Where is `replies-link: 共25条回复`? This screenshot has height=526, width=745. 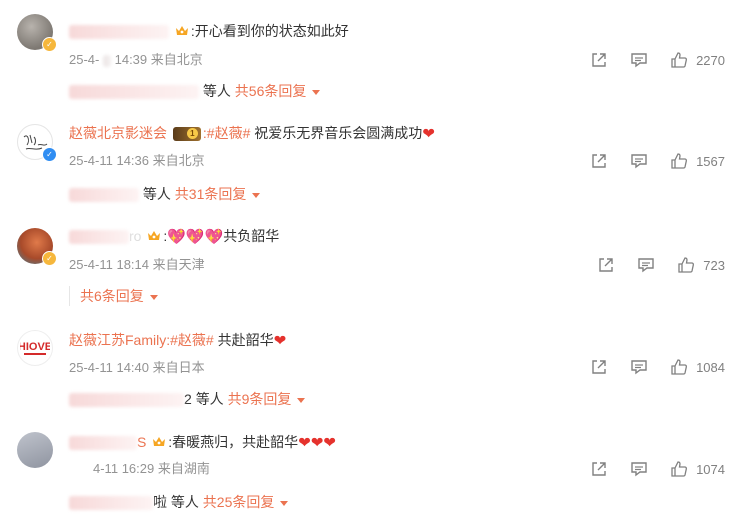
replies-link: 共25条回复 is located at coordinates (246, 502).